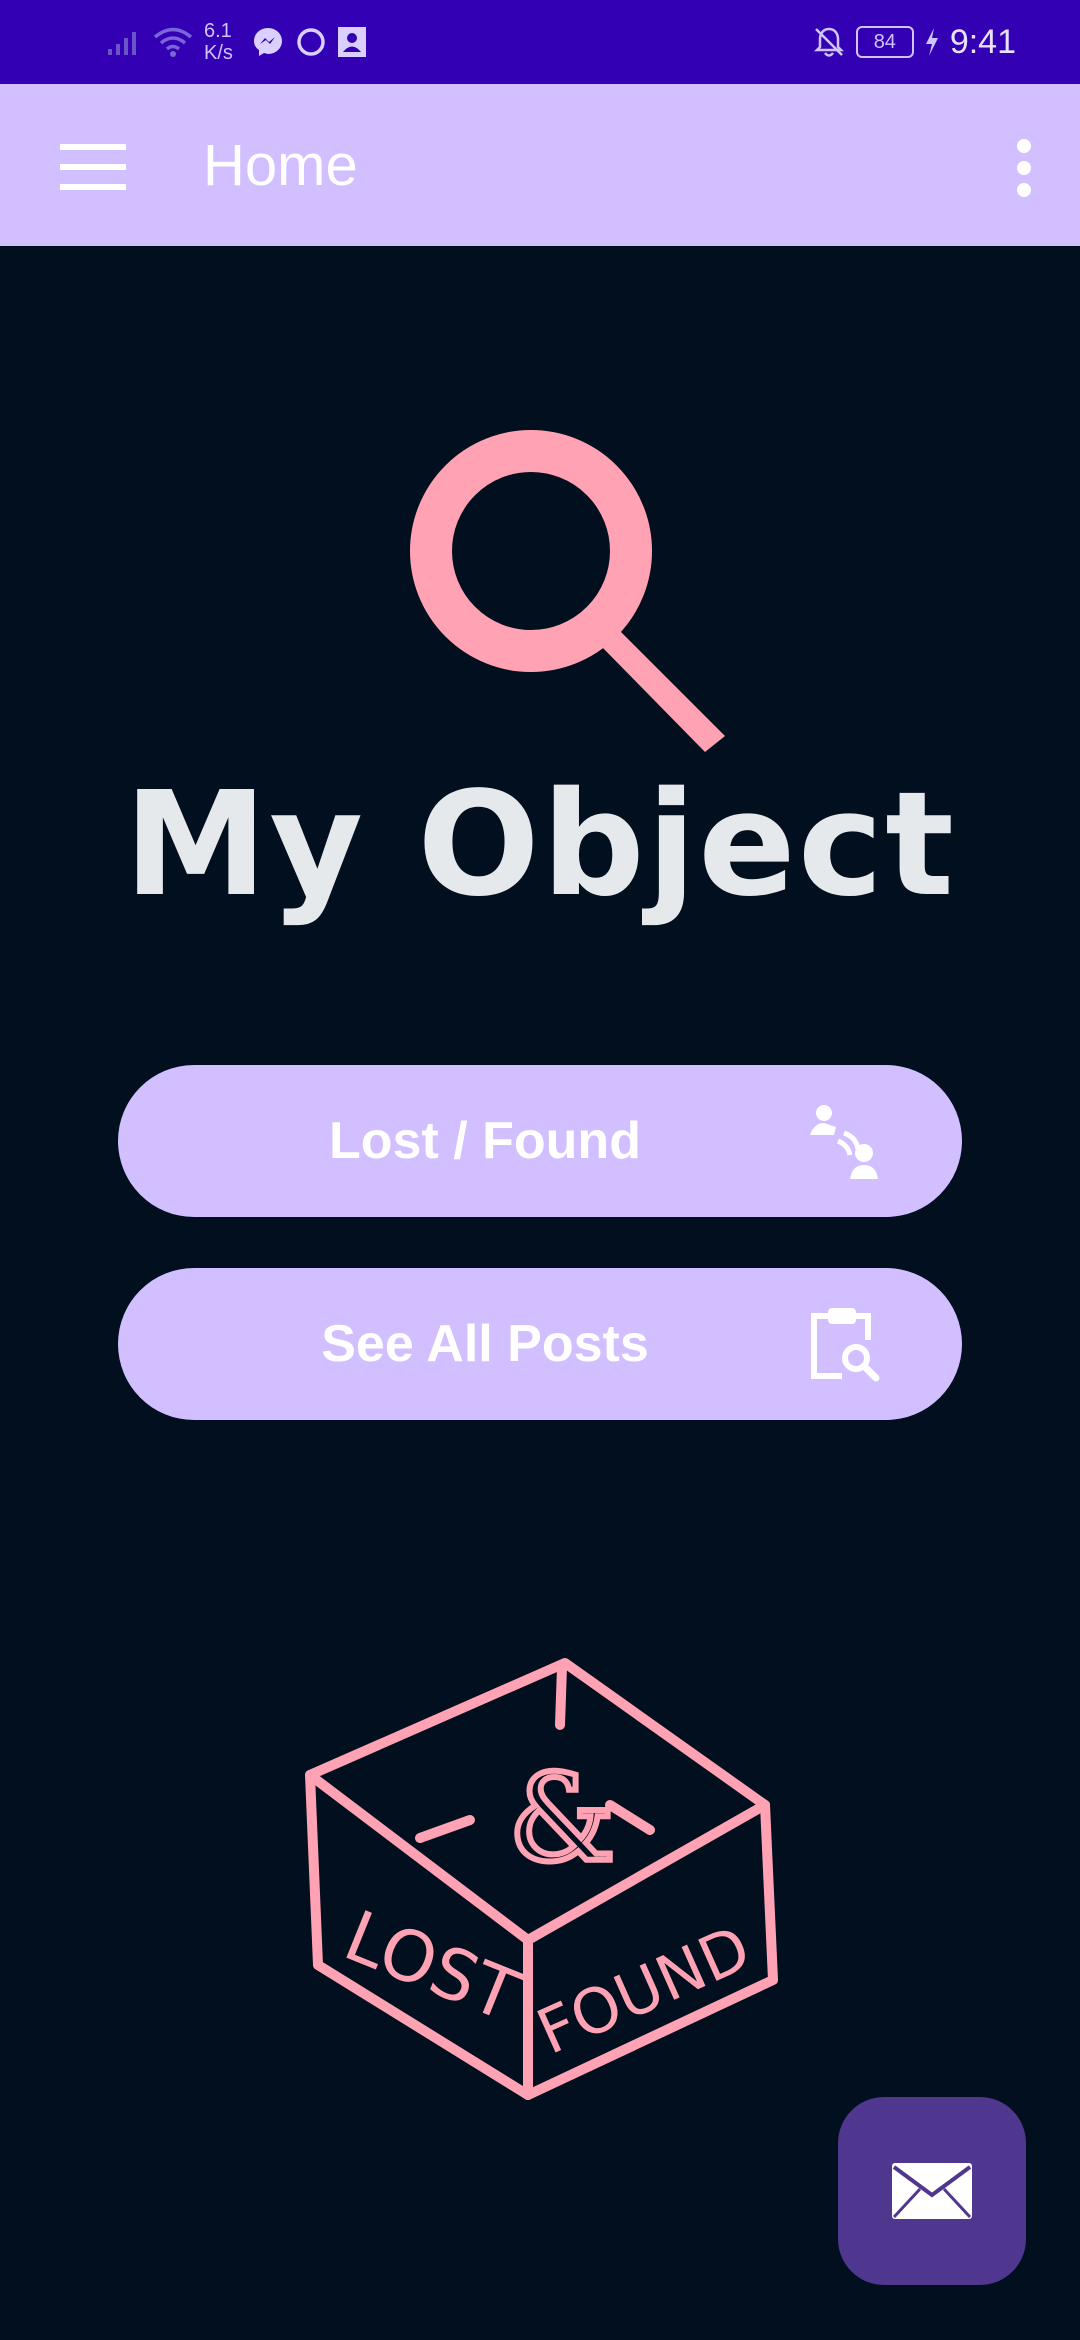 This screenshot has width=1080, height=2340. Describe the element at coordinates (540, 165) in the screenshot. I see `app-bar: Home` at that location.